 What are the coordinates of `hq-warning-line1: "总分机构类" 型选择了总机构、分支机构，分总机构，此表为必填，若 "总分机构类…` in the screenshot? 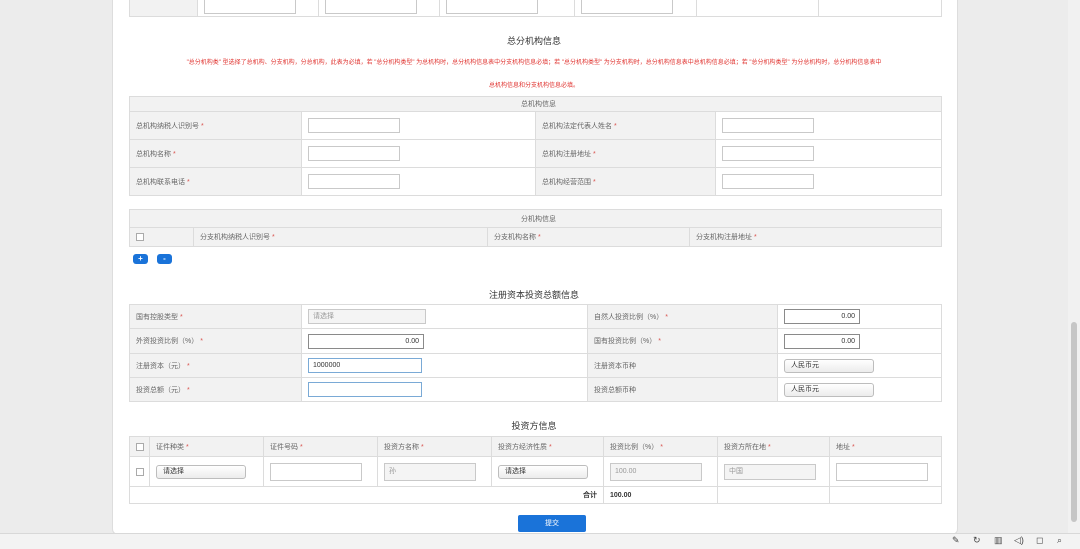 It's located at (534, 63).